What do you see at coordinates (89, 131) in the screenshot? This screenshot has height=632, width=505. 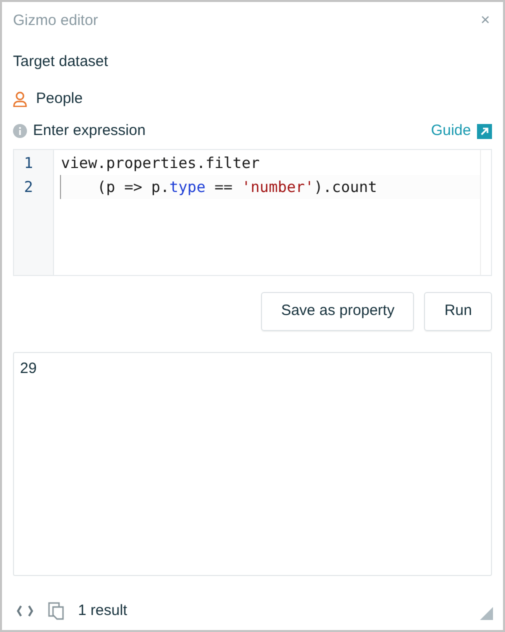 I see `expression-label: Enter expression` at bounding box center [89, 131].